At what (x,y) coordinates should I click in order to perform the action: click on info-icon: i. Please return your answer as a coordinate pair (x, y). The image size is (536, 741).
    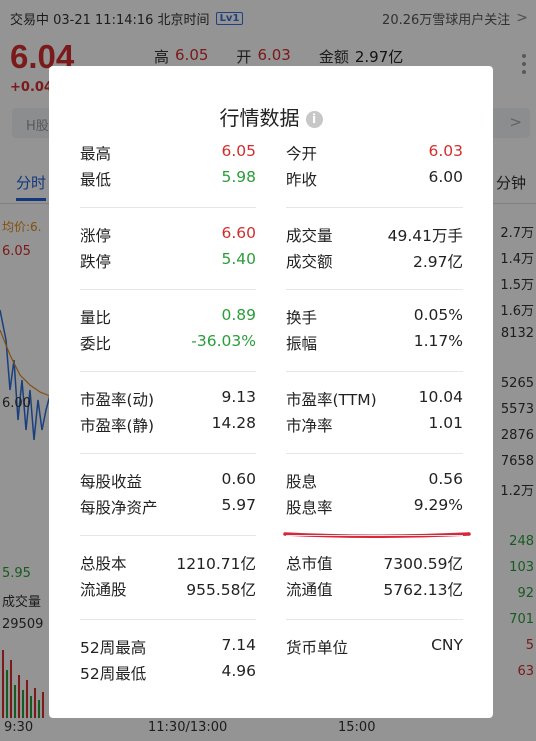
    Looking at the image, I should click on (314, 119).